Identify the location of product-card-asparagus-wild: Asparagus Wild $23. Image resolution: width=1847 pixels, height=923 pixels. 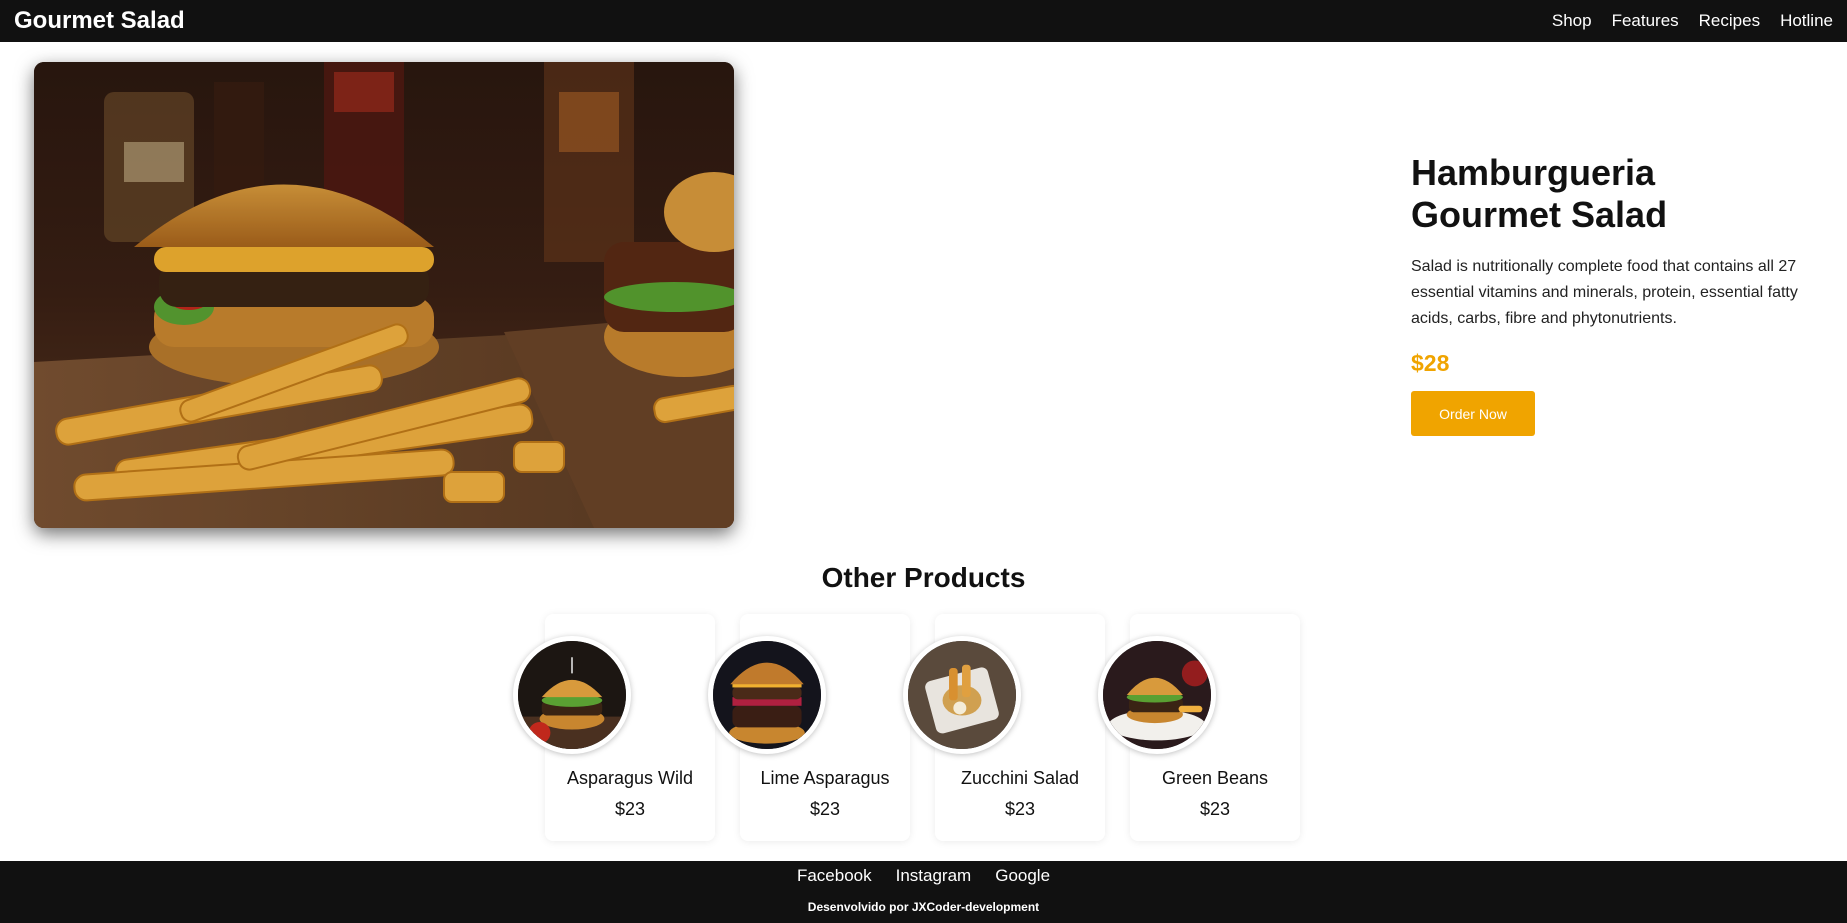
(614, 727).